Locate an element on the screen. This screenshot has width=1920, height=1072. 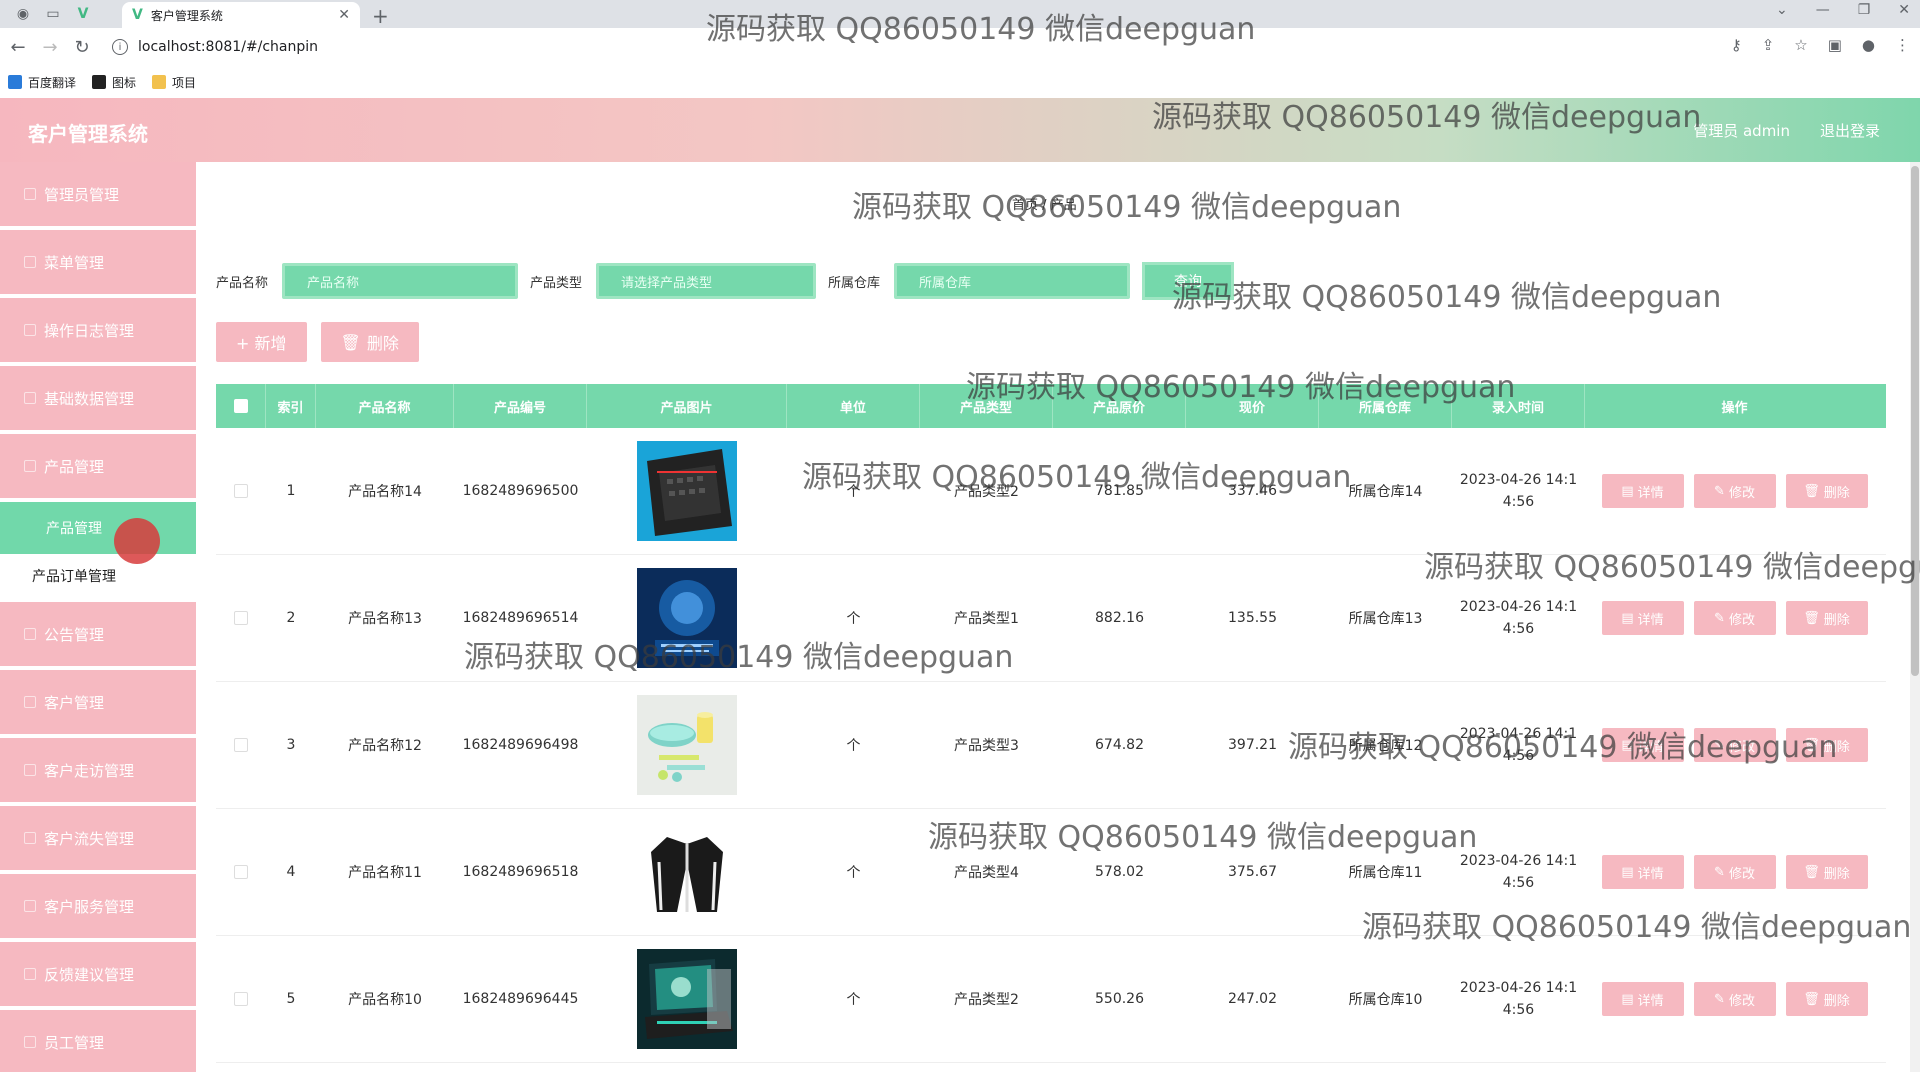
product-name-input: 产品名称 is located at coordinates (400, 281).